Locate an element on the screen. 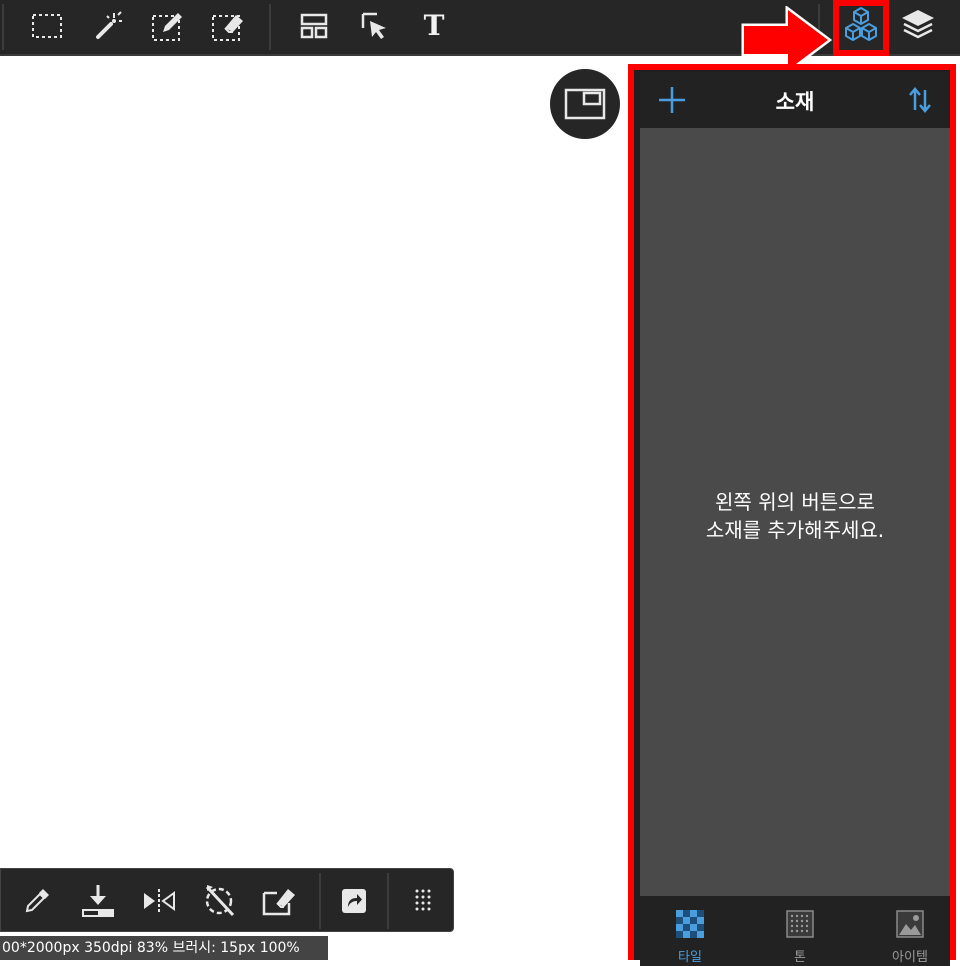 The height and width of the screenshot is (966, 960). empty-message: 왼쪽 위의 버튼으로 소재를 추가해주세요. is located at coordinates (795, 516).